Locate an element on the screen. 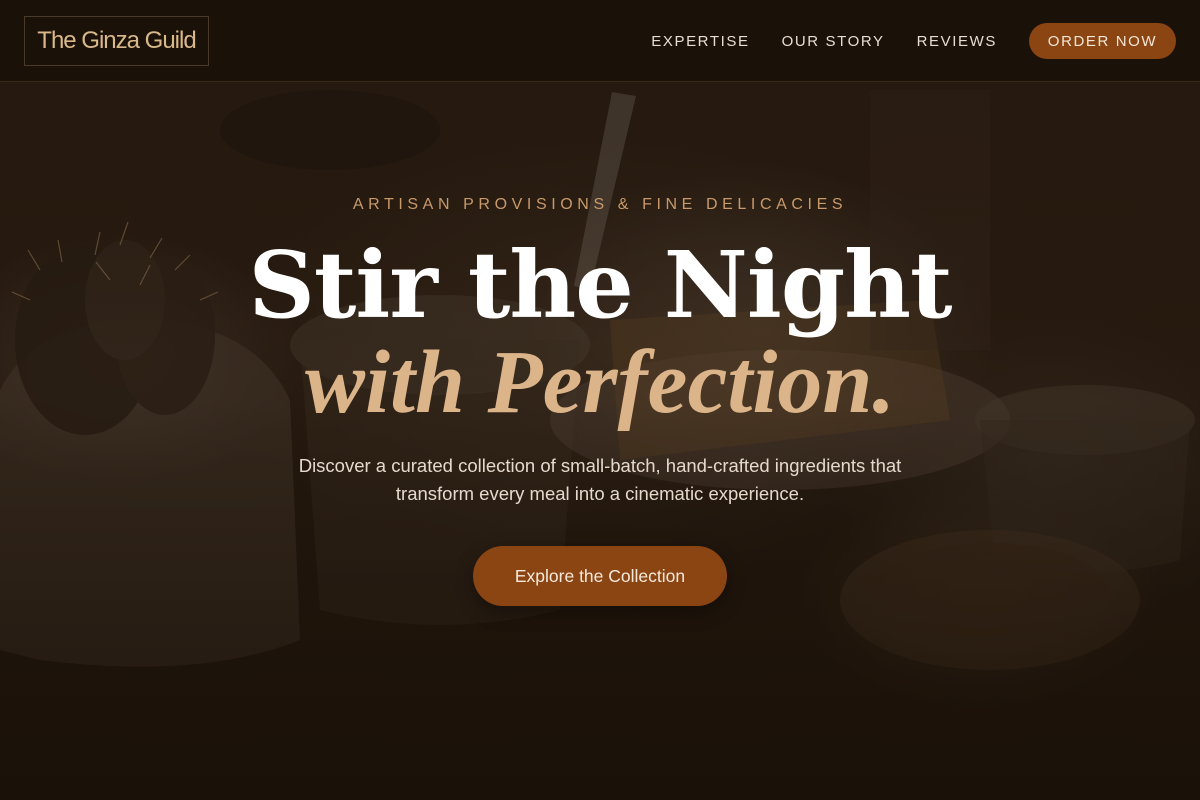  hero-eyebrow: ARTISAN PROVISIONS & FINE DELICACIES is located at coordinates (600, 204).